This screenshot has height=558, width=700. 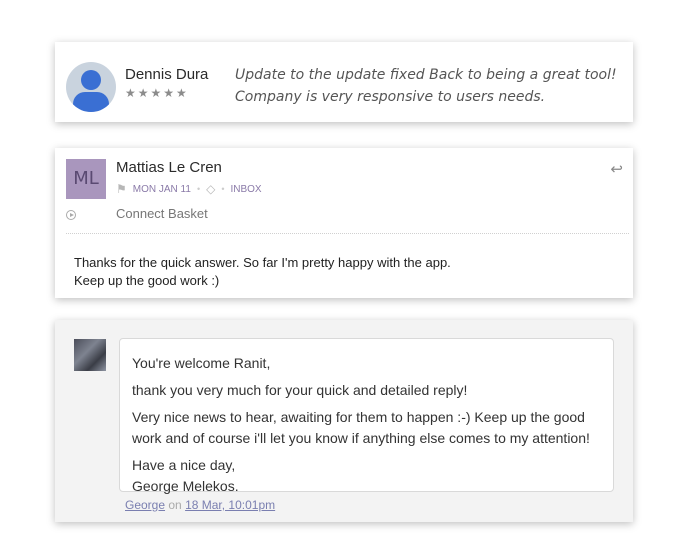 I want to click on on-text: on, so click(x=175, y=505).